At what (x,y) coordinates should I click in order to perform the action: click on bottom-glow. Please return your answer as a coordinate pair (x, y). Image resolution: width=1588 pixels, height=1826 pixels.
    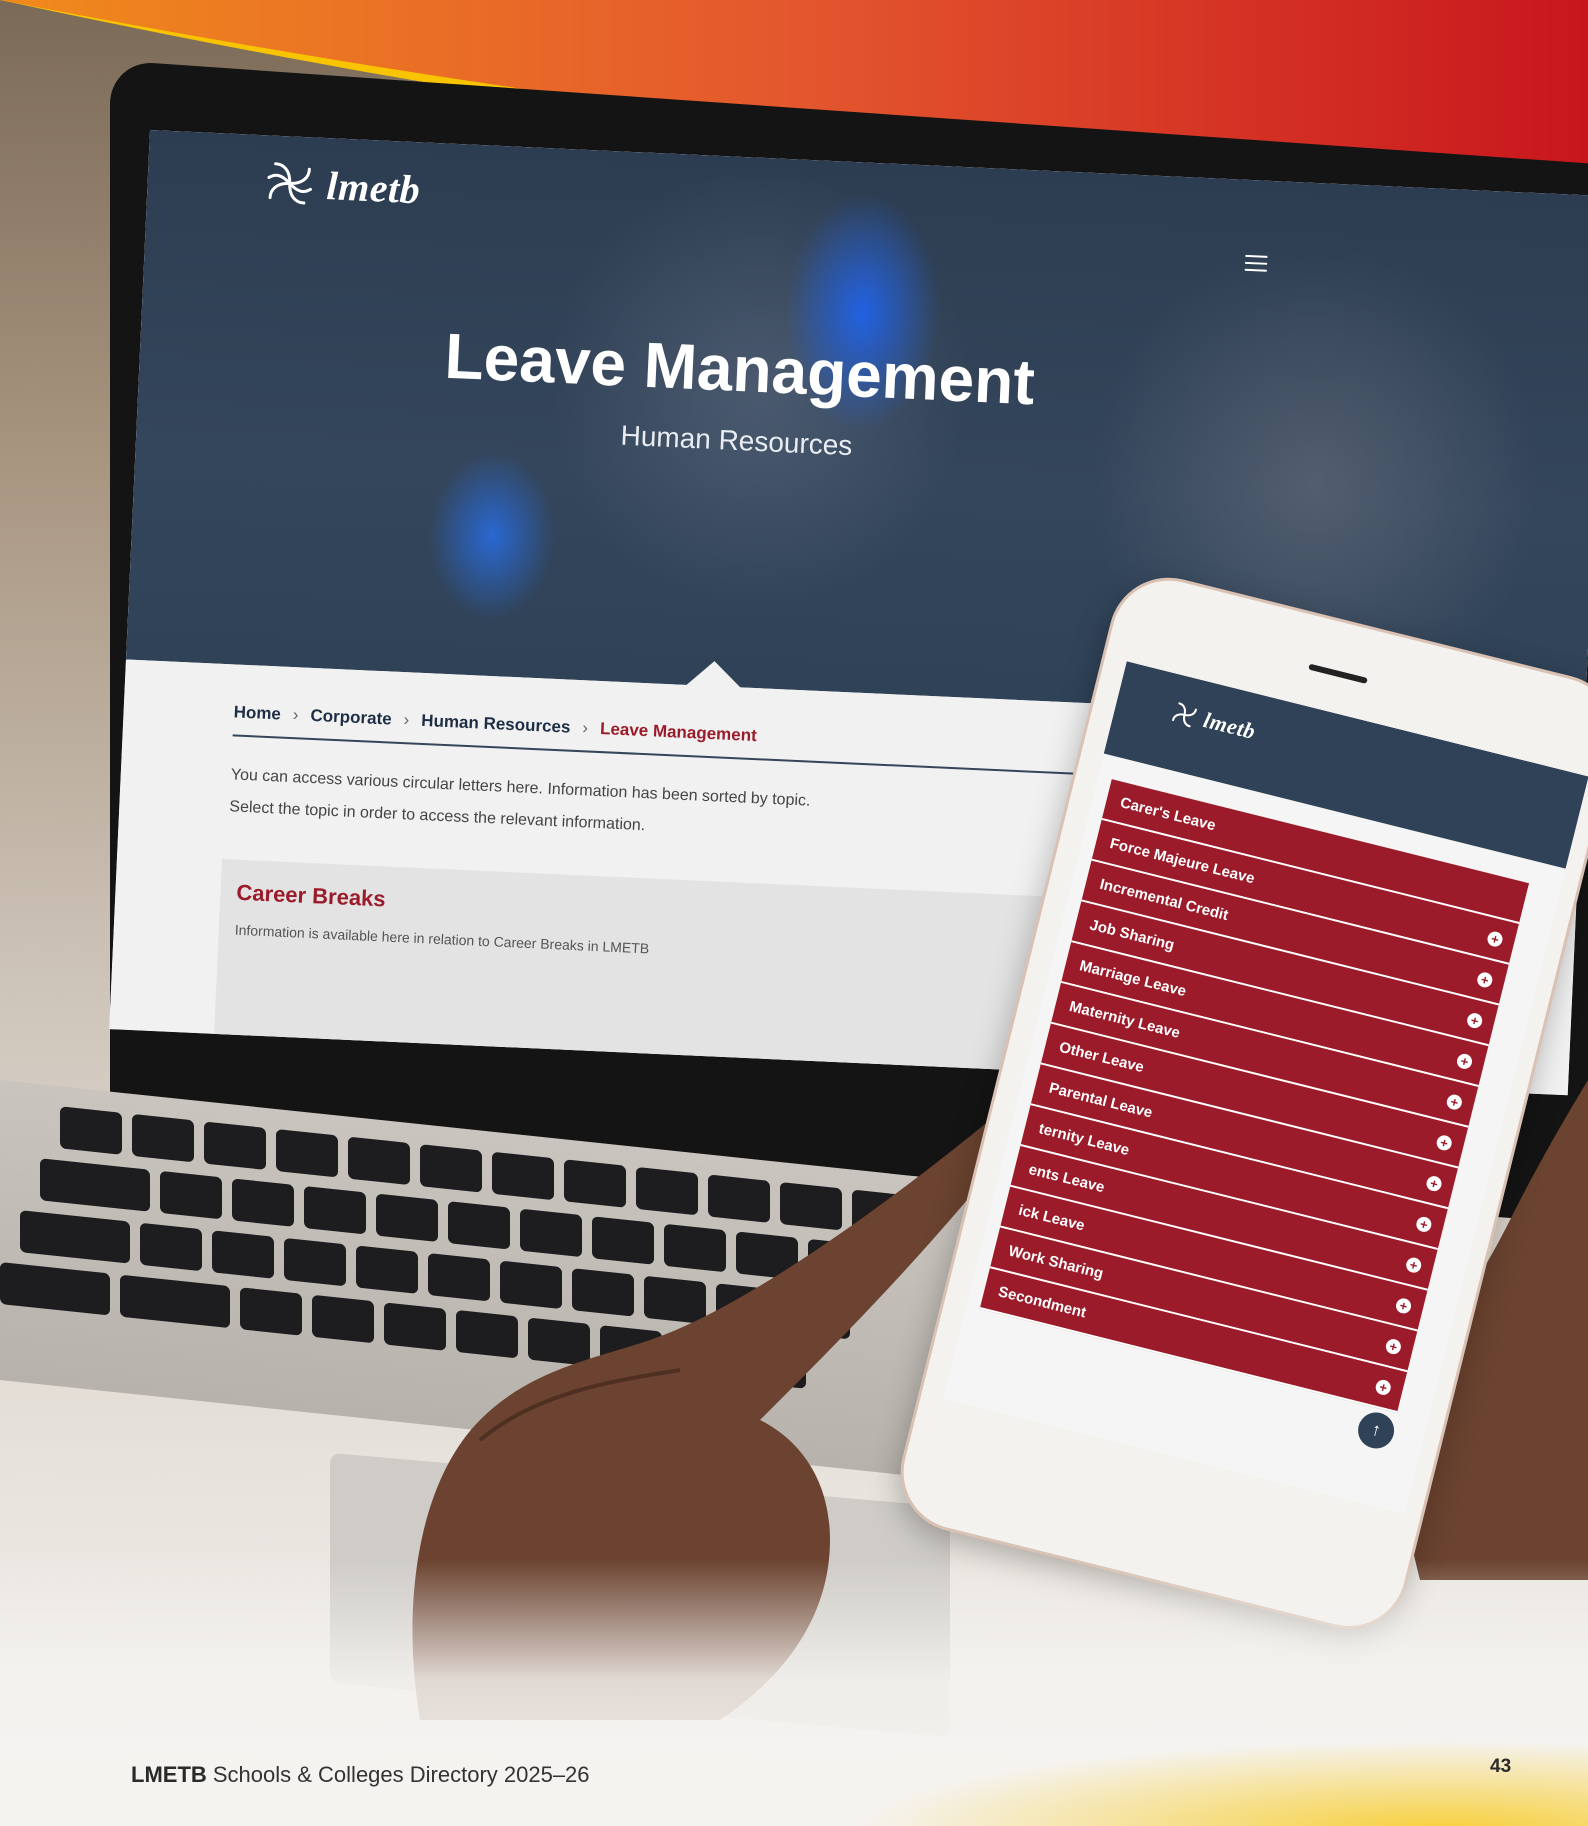
    Looking at the image, I should click on (1219, 1783).